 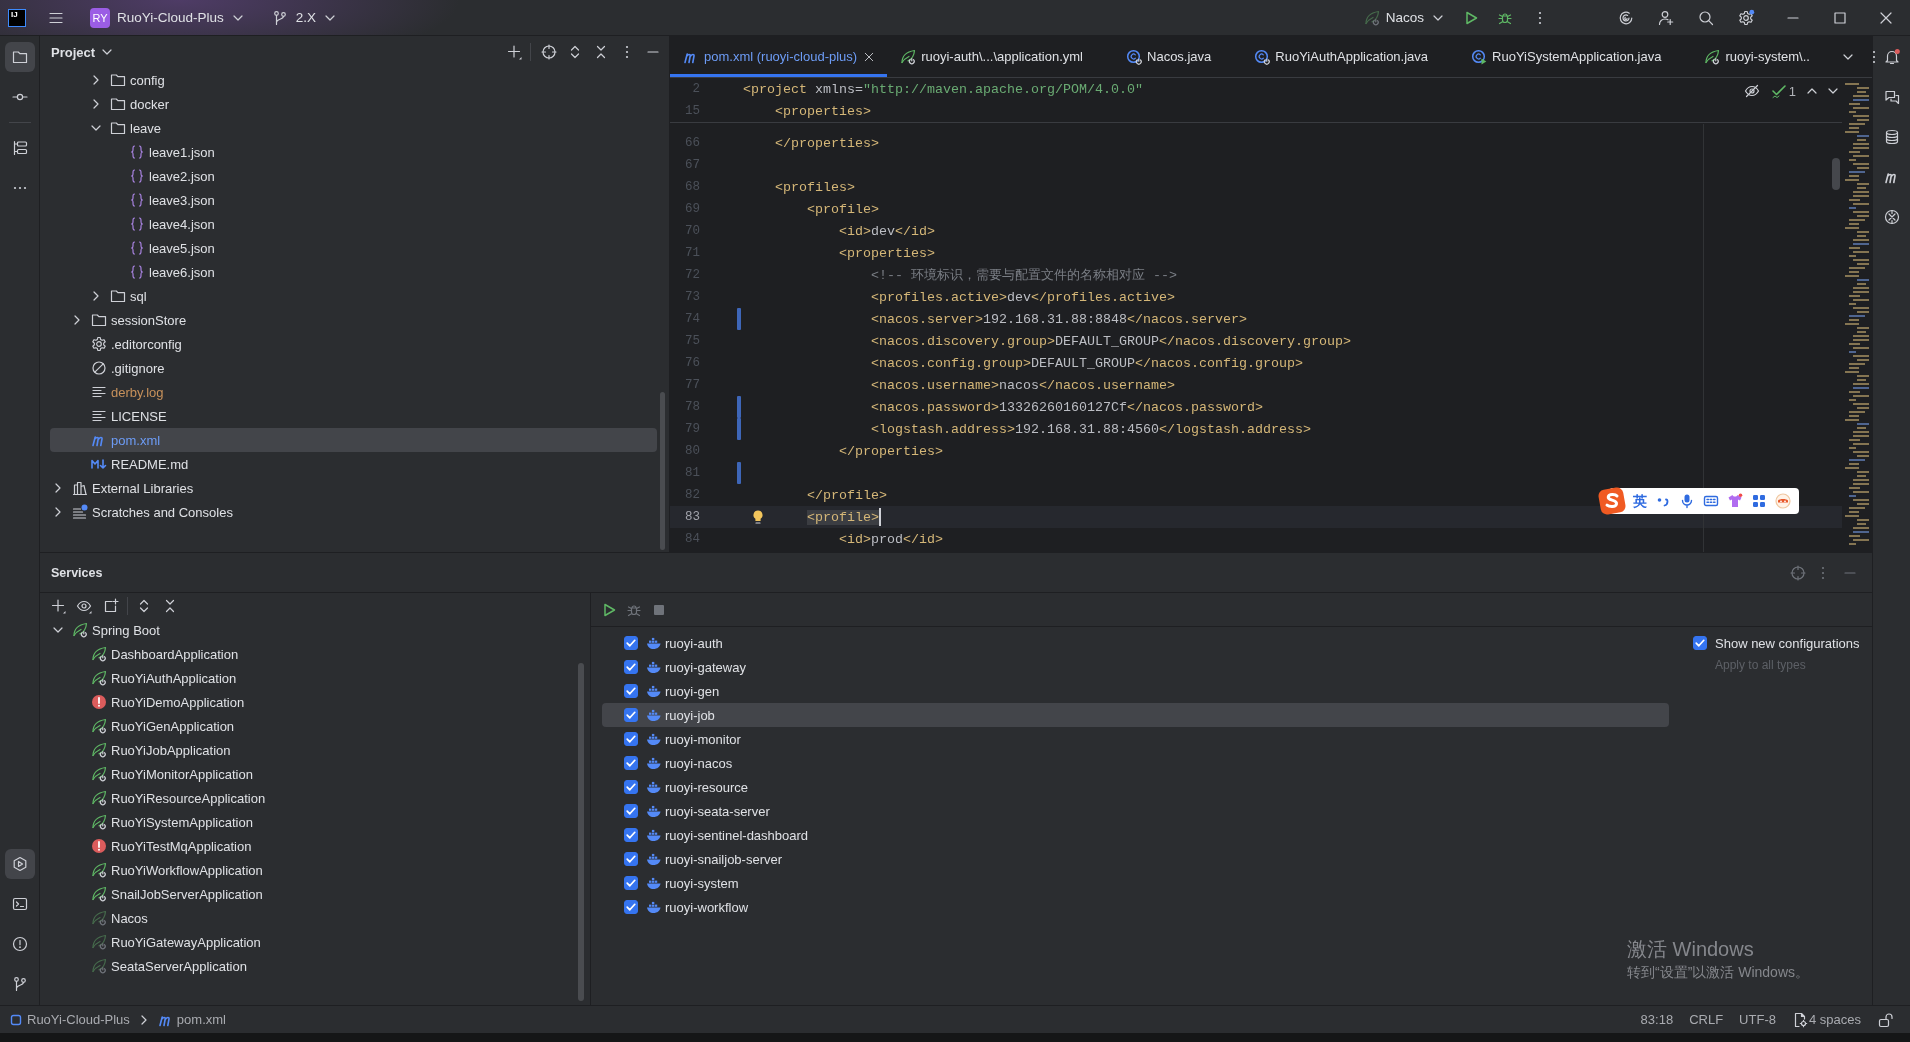 What do you see at coordinates (353, 488) in the screenshot?
I see `tree-item: External Libraries` at bounding box center [353, 488].